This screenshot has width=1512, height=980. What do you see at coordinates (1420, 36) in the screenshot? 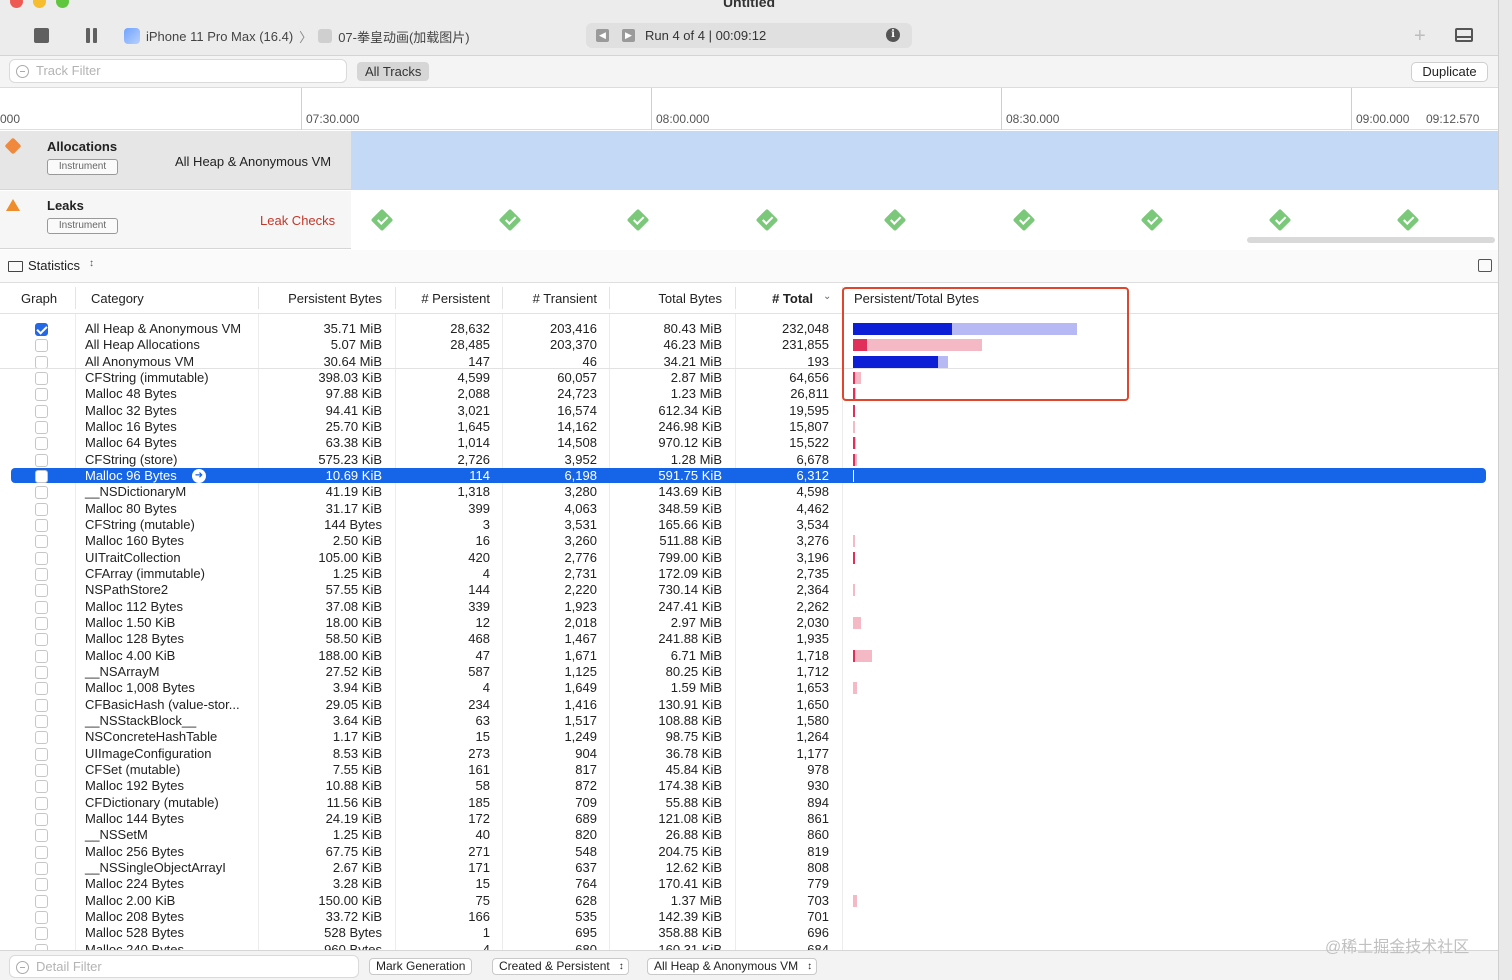
I see `add-instrument-icon: +` at bounding box center [1420, 36].